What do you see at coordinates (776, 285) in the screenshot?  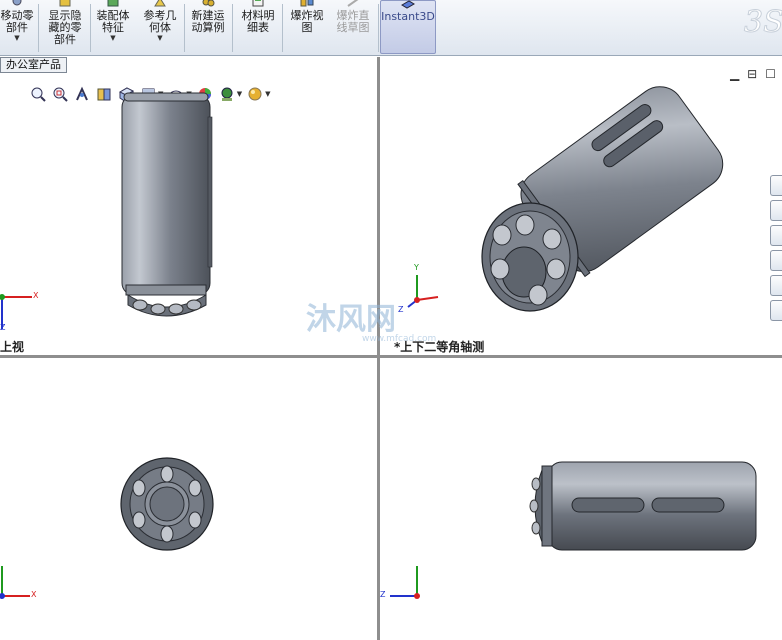 I see `appearances-icon` at bounding box center [776, 285].